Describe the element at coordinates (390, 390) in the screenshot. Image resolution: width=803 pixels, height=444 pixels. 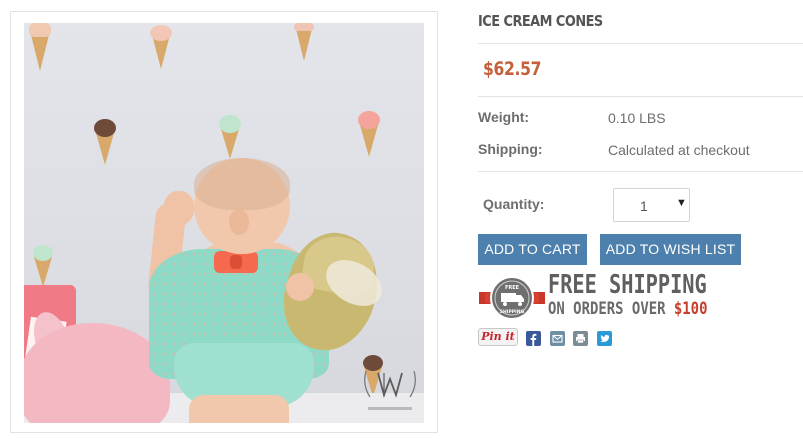
I see `urban-walls-logo-icon` at that location.